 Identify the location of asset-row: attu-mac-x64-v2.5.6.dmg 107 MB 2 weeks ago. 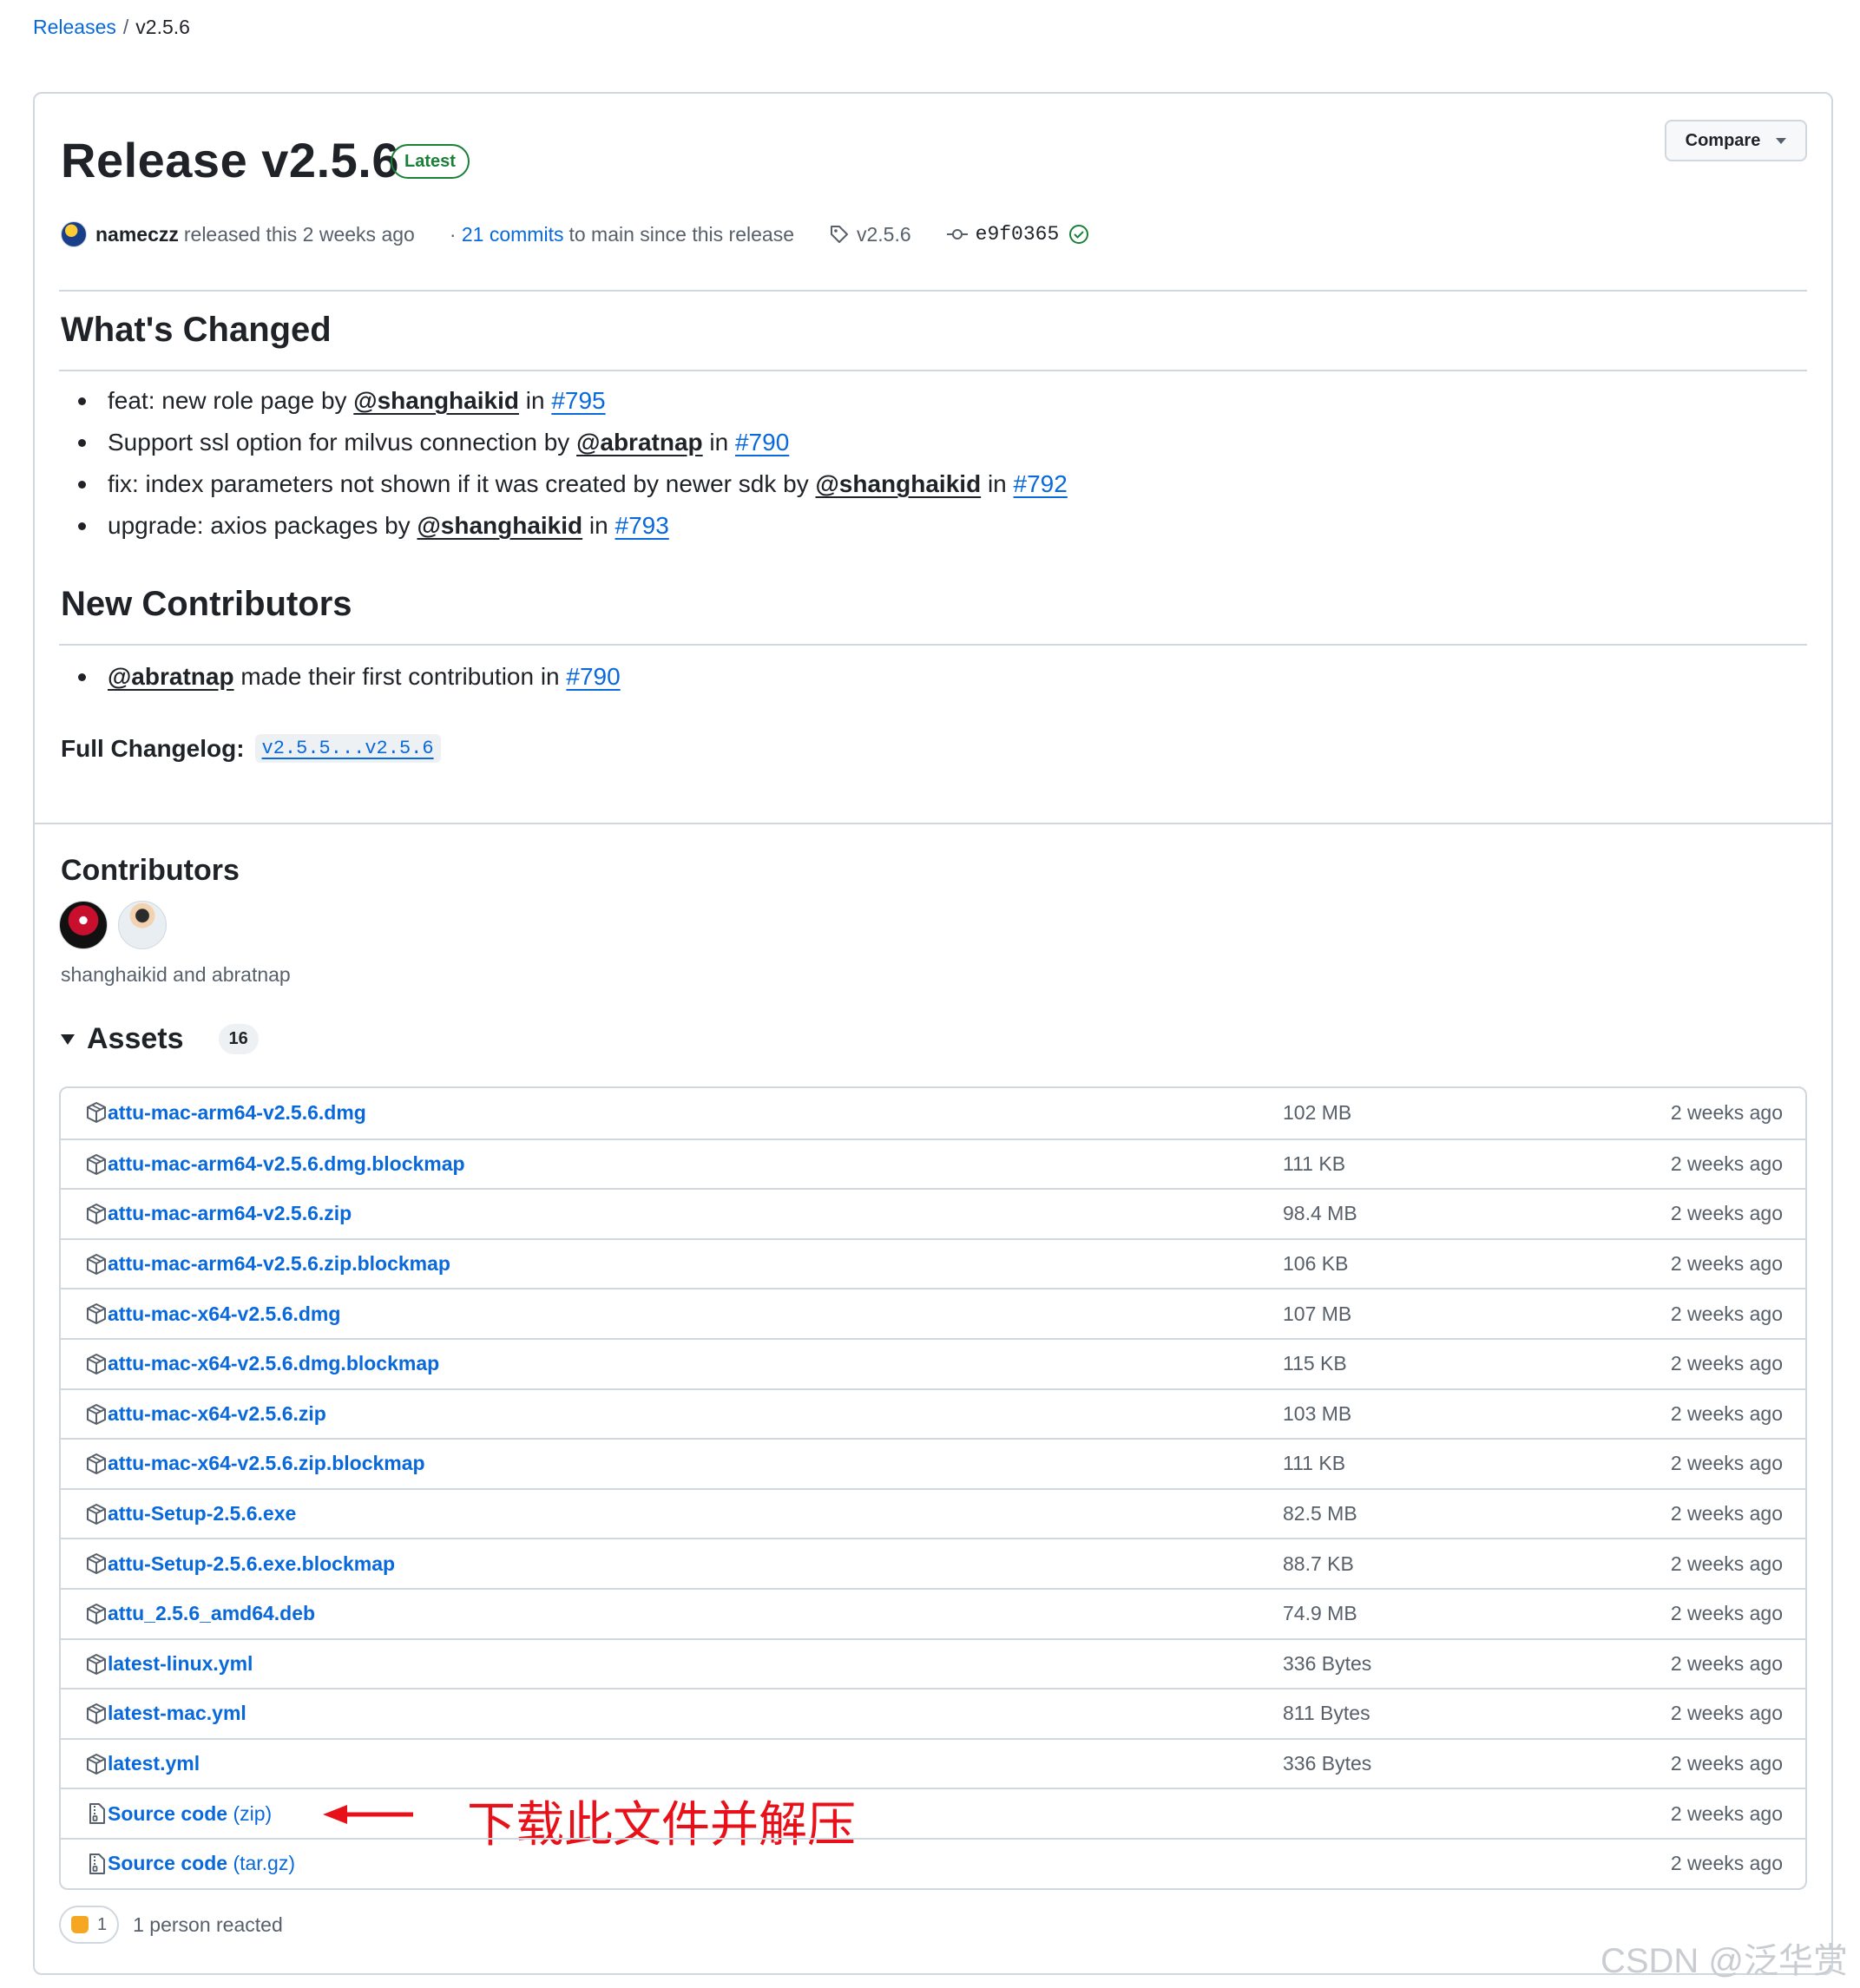
(933, 1313).